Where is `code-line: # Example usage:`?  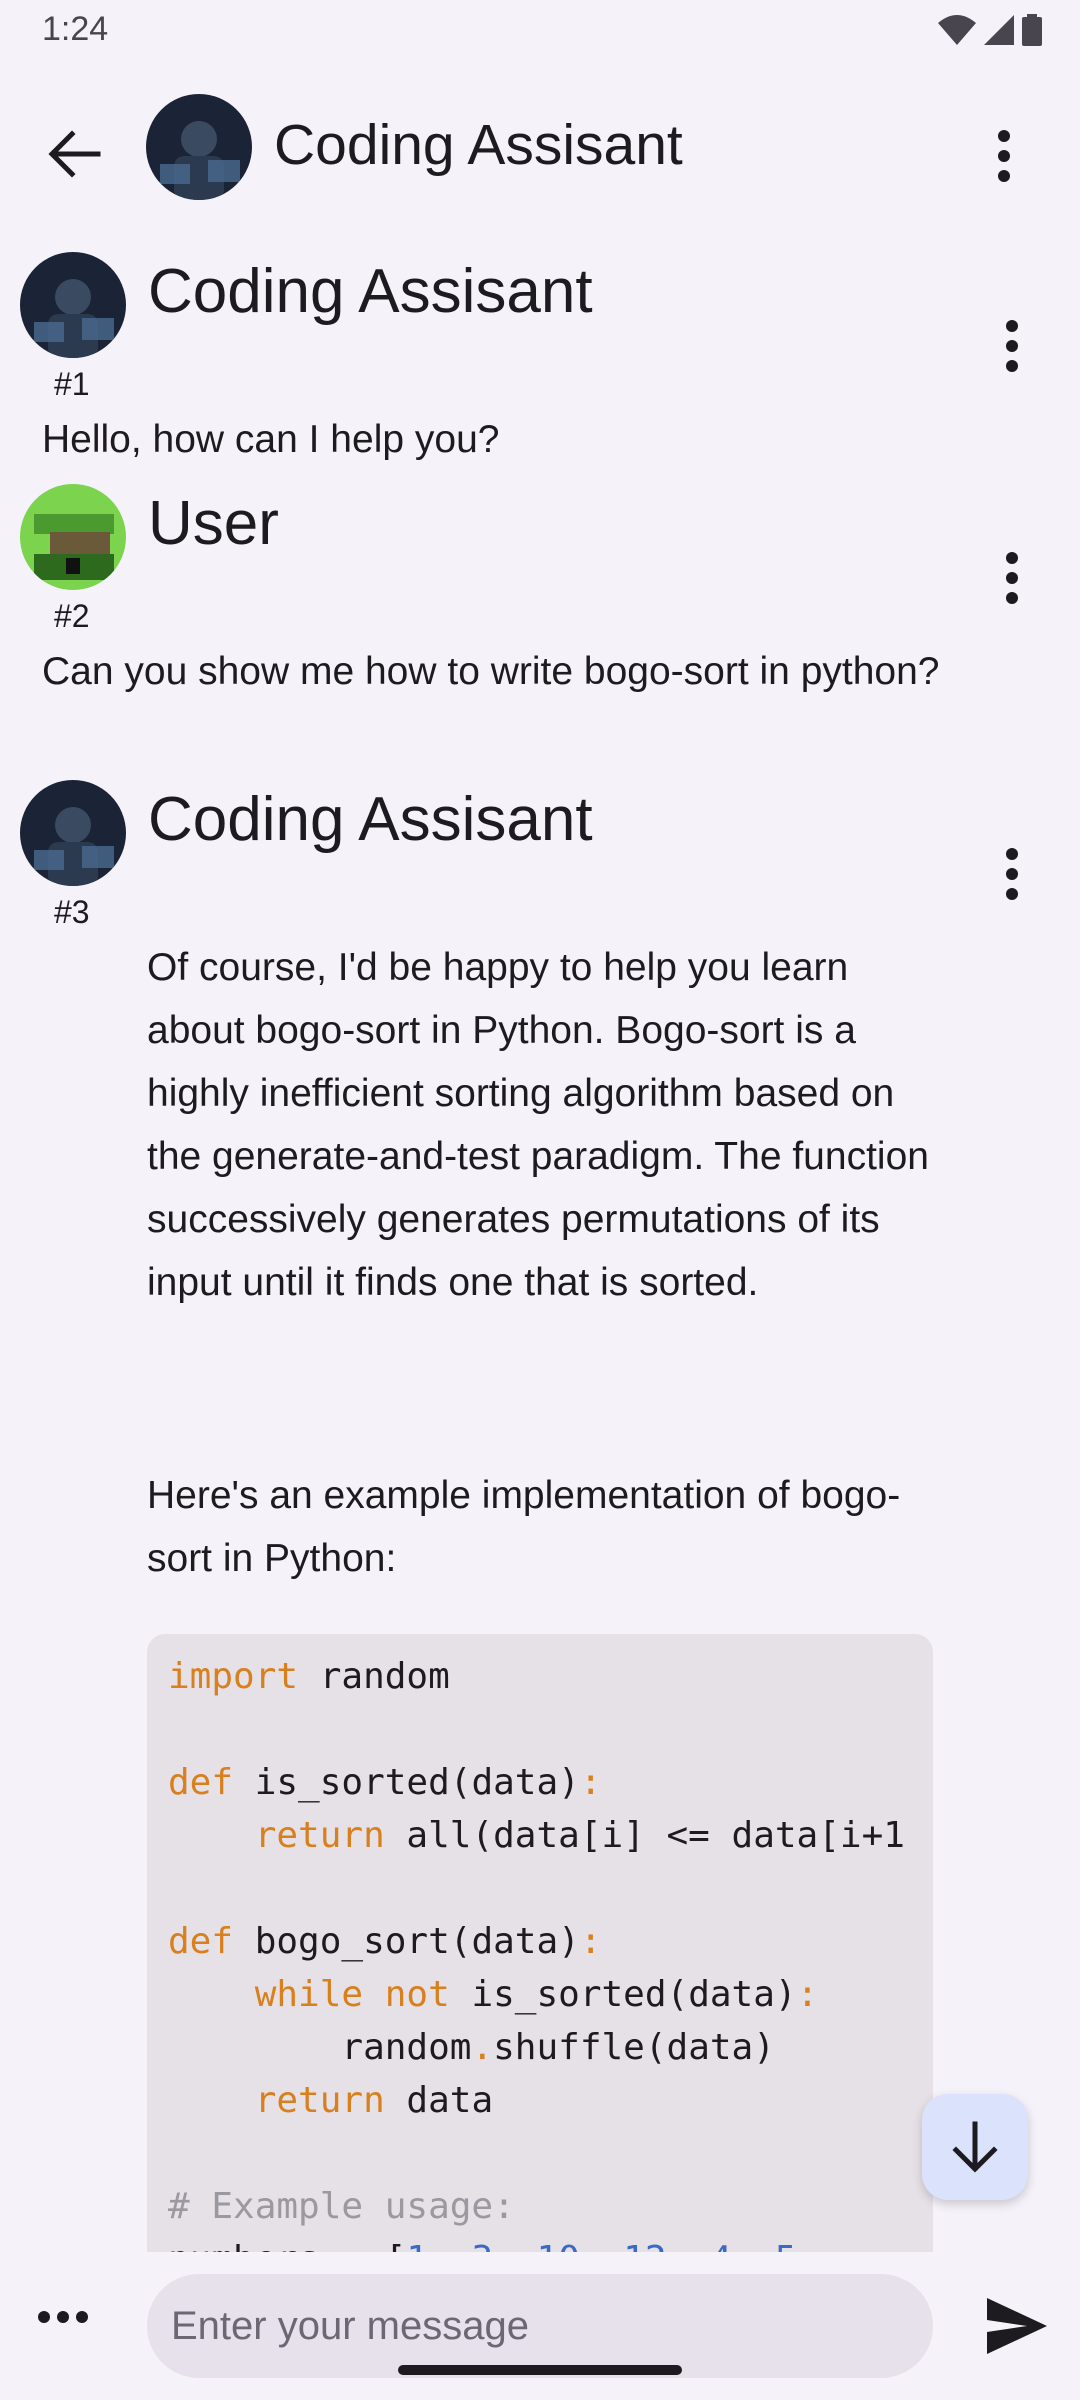
code-line: # Example usage: is located at coordinates (341, 2206).